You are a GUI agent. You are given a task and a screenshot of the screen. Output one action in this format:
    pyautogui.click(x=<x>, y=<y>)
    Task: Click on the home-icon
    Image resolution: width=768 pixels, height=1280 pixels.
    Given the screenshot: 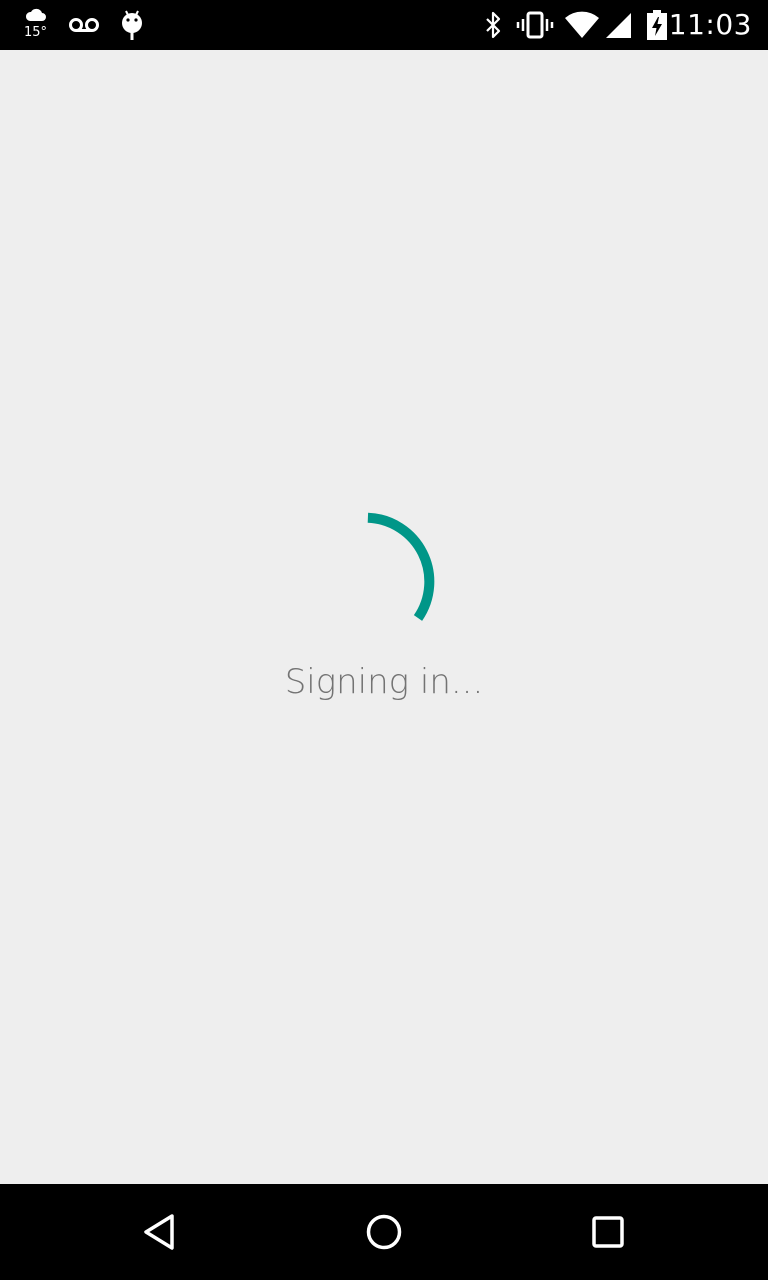 What is the action you would take?
    pyautogui.click(x=384, y=1232)
    